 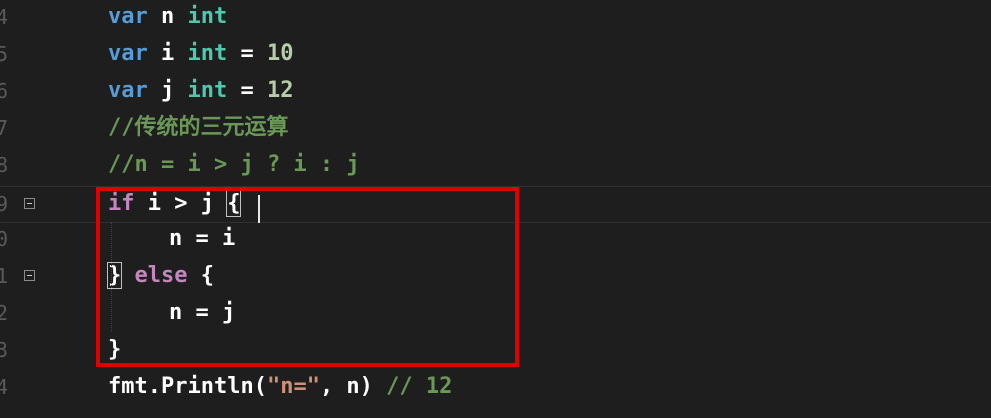 I want to click on line-number: 5, so click(x=4, y=54).